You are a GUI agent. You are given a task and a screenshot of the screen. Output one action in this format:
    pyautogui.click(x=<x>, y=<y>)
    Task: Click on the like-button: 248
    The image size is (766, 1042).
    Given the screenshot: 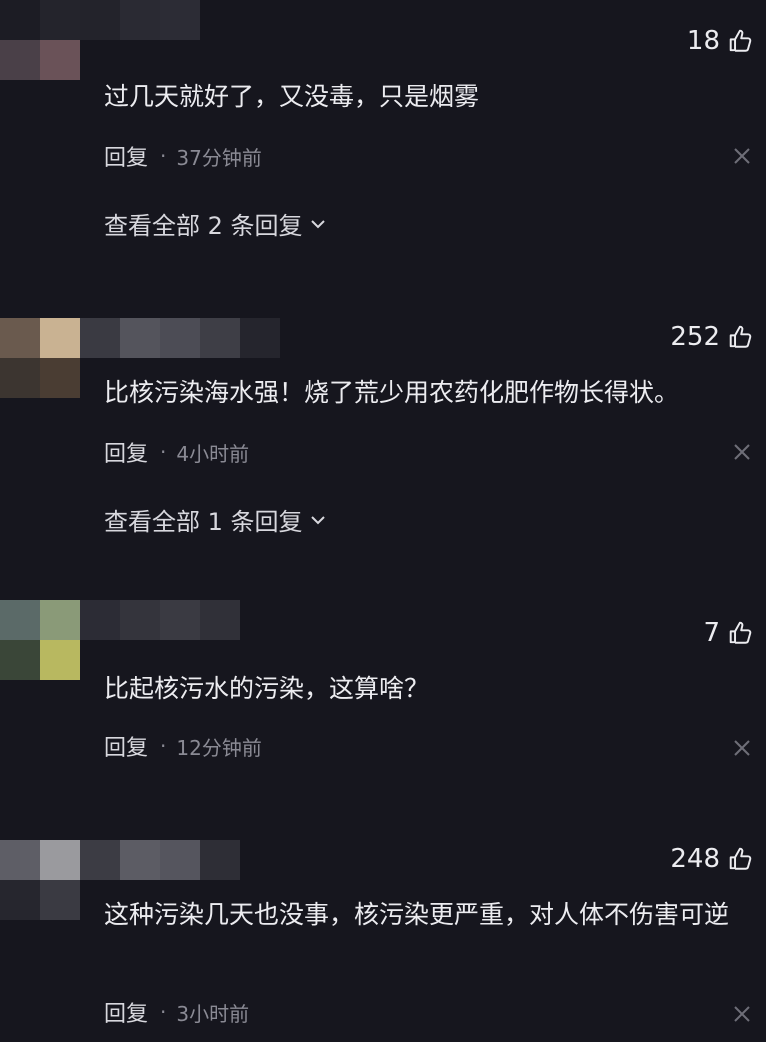 What is the action you would take?
    pyautogui.click(x=712, y=859)
    